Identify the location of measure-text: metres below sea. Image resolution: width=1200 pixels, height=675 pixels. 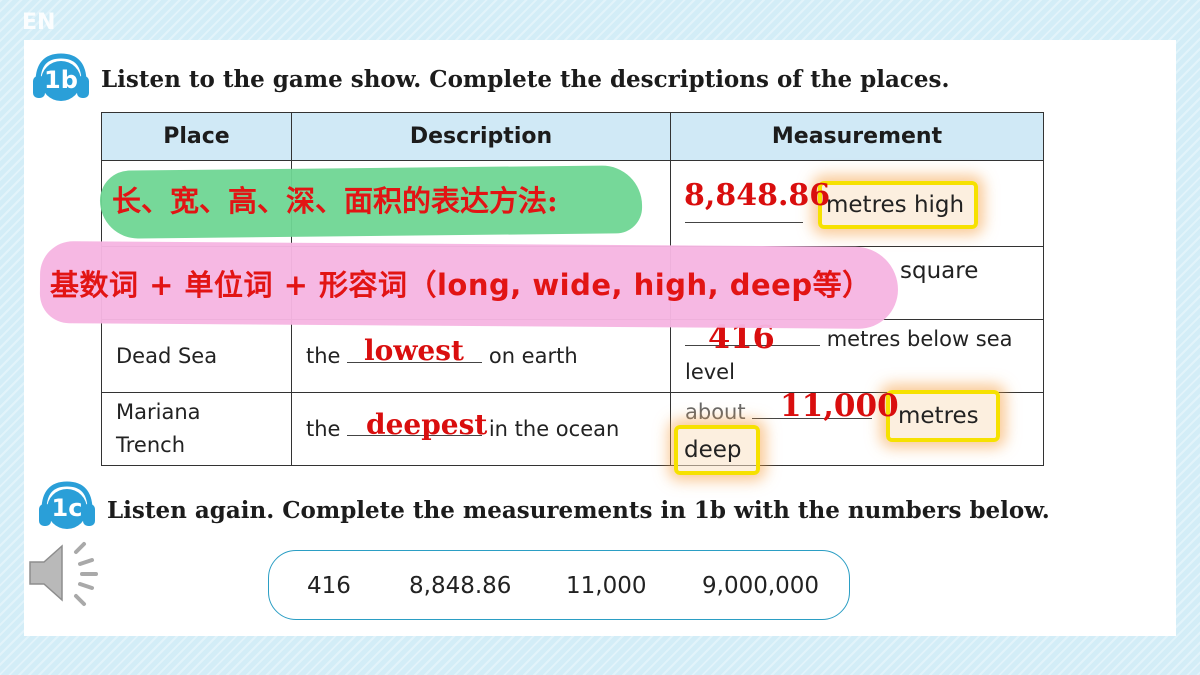
(919, 339).